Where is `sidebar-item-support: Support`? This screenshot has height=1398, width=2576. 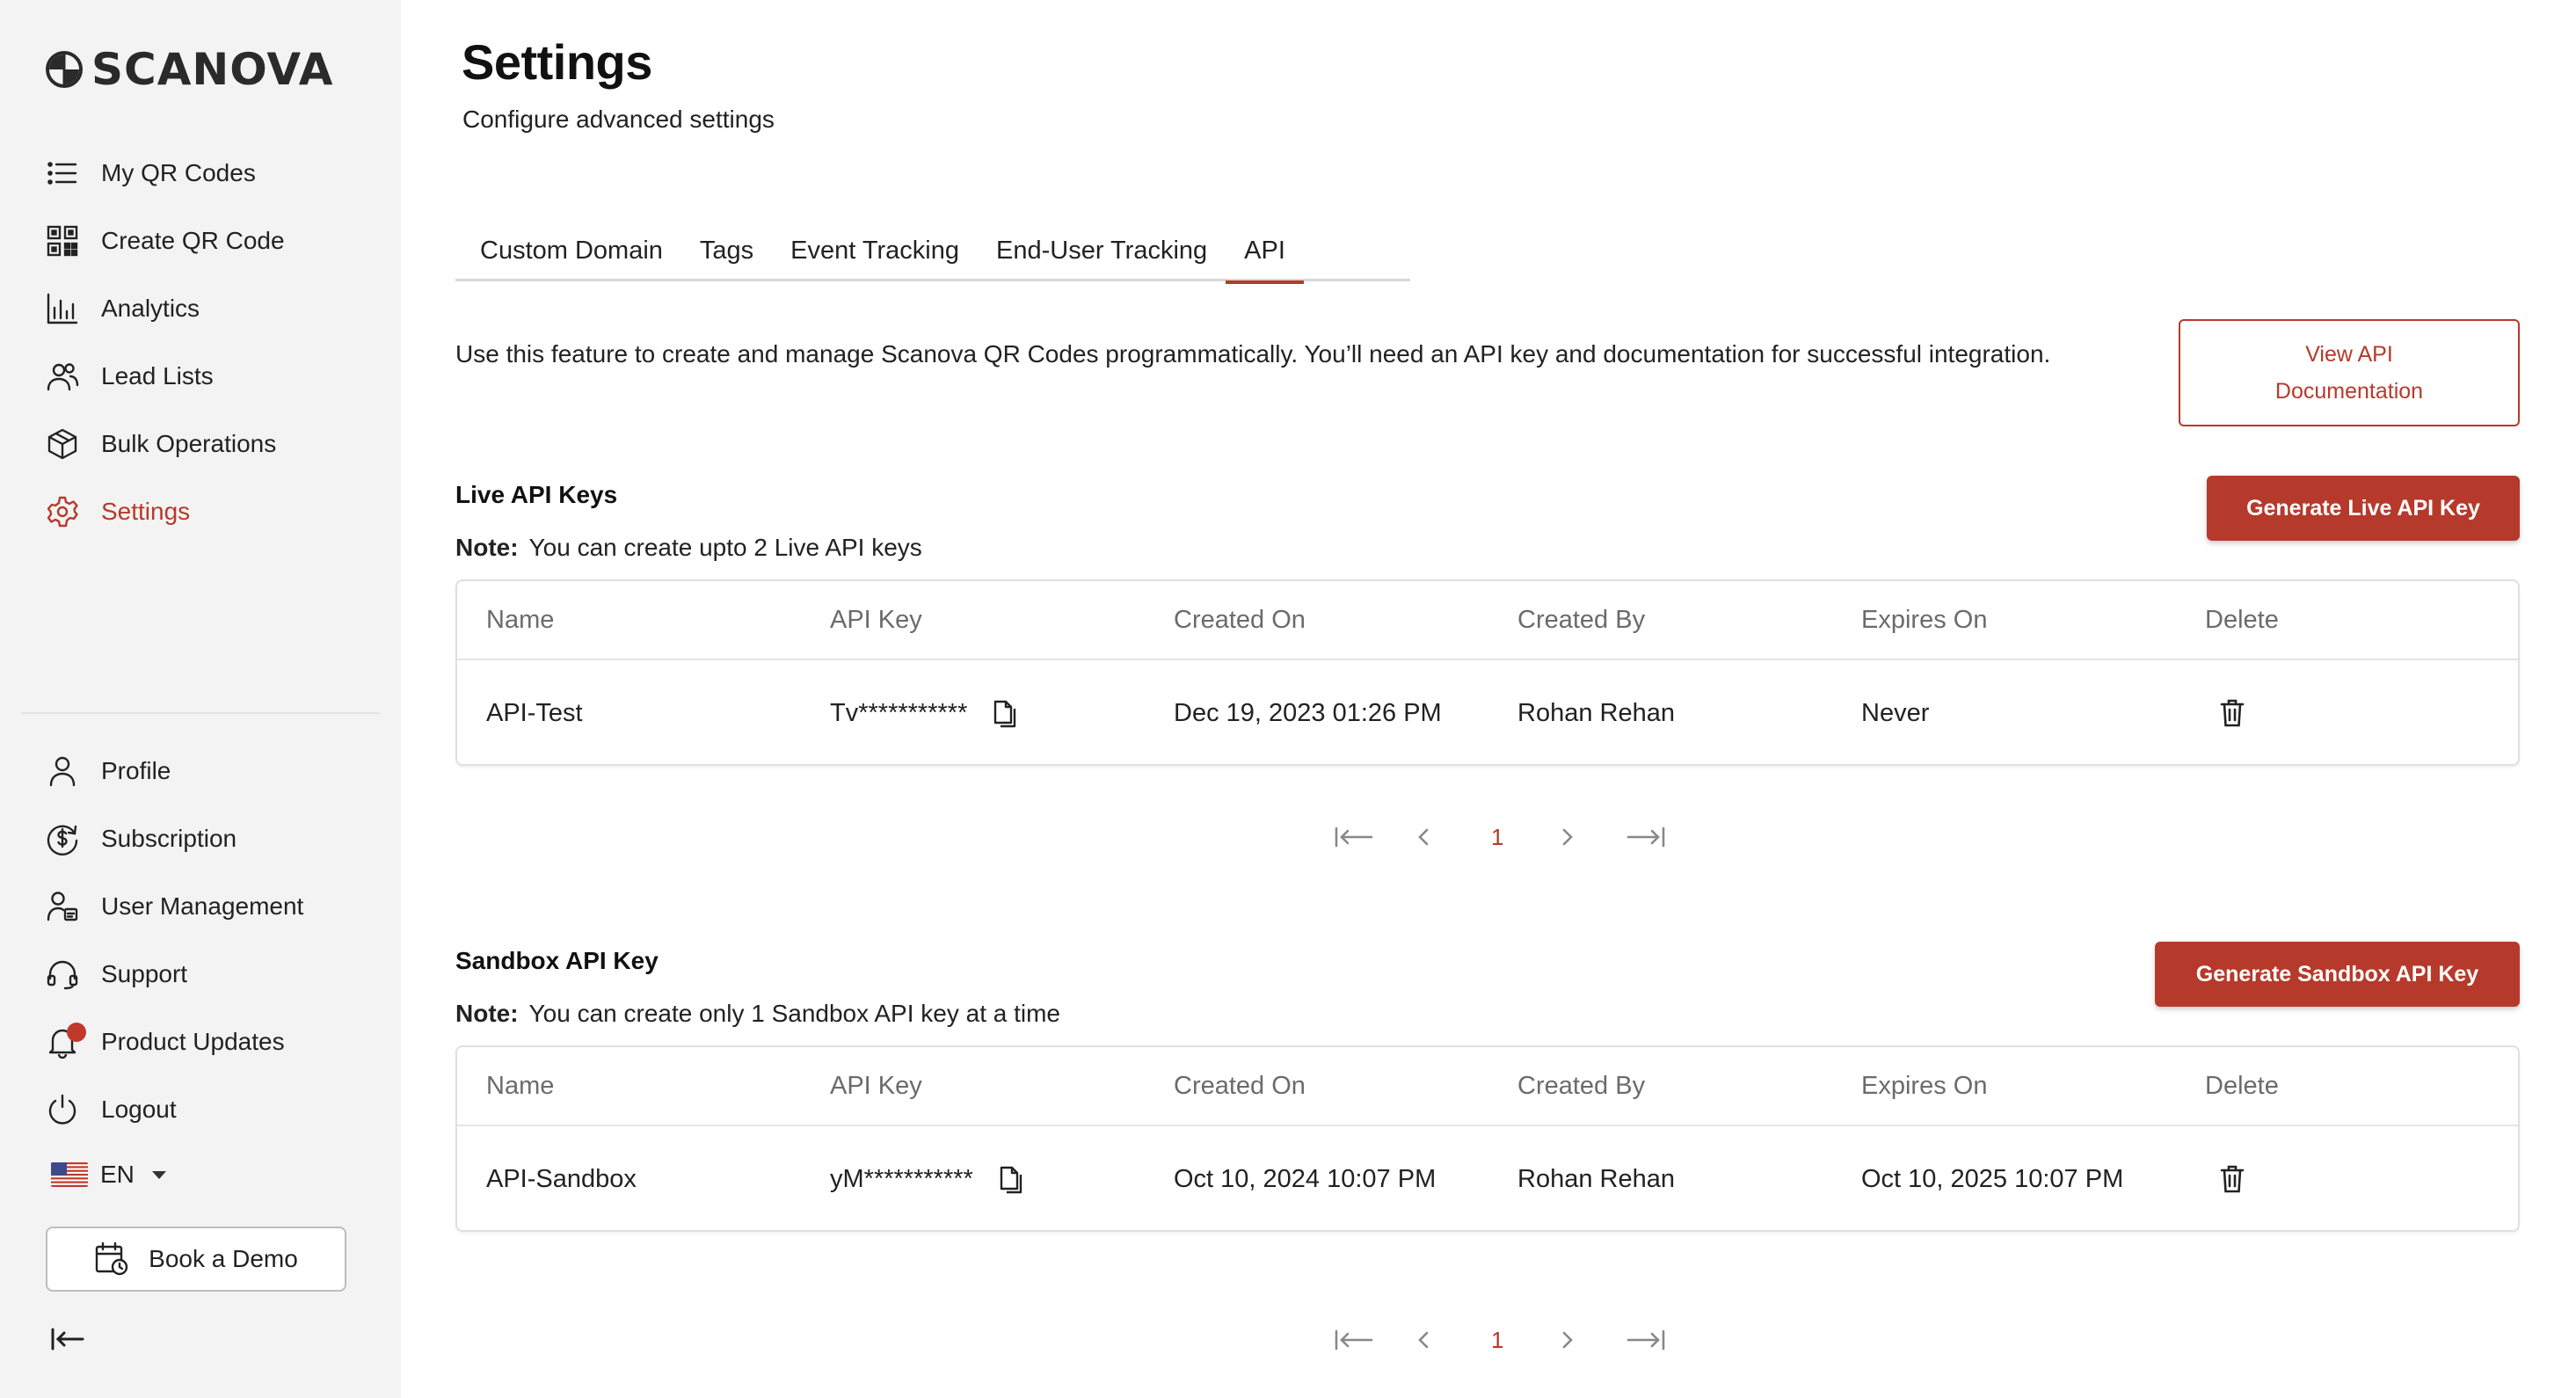
sidebar-item-support: Support is located at coordinates (213, 974).